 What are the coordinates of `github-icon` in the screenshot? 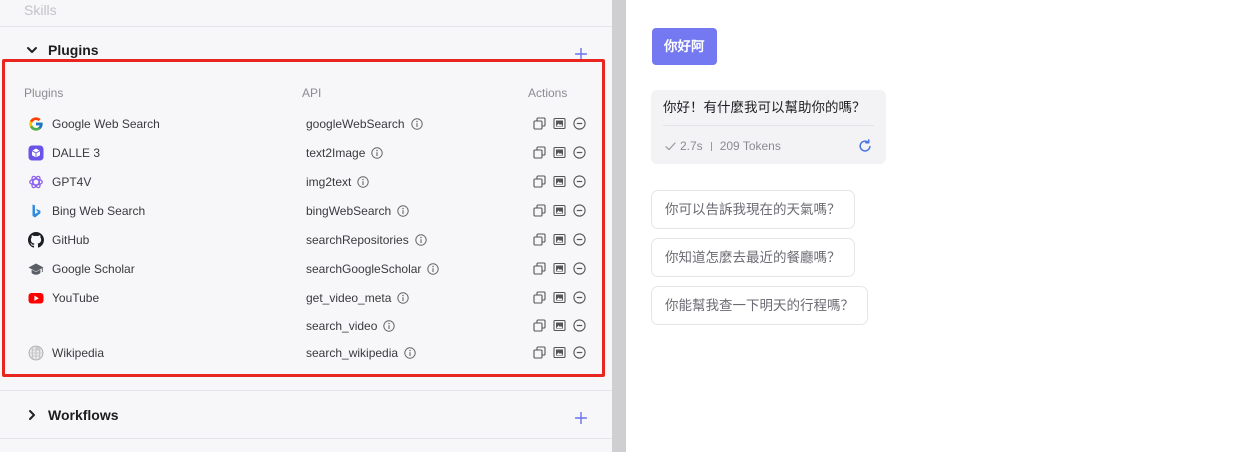 It's located at (36, 240).